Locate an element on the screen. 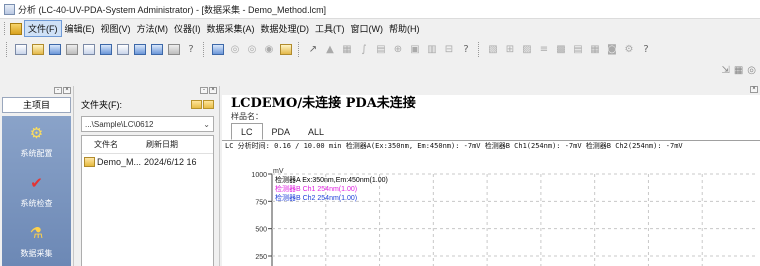  grid-icon: ▦ is located at coordinates (738, 70).